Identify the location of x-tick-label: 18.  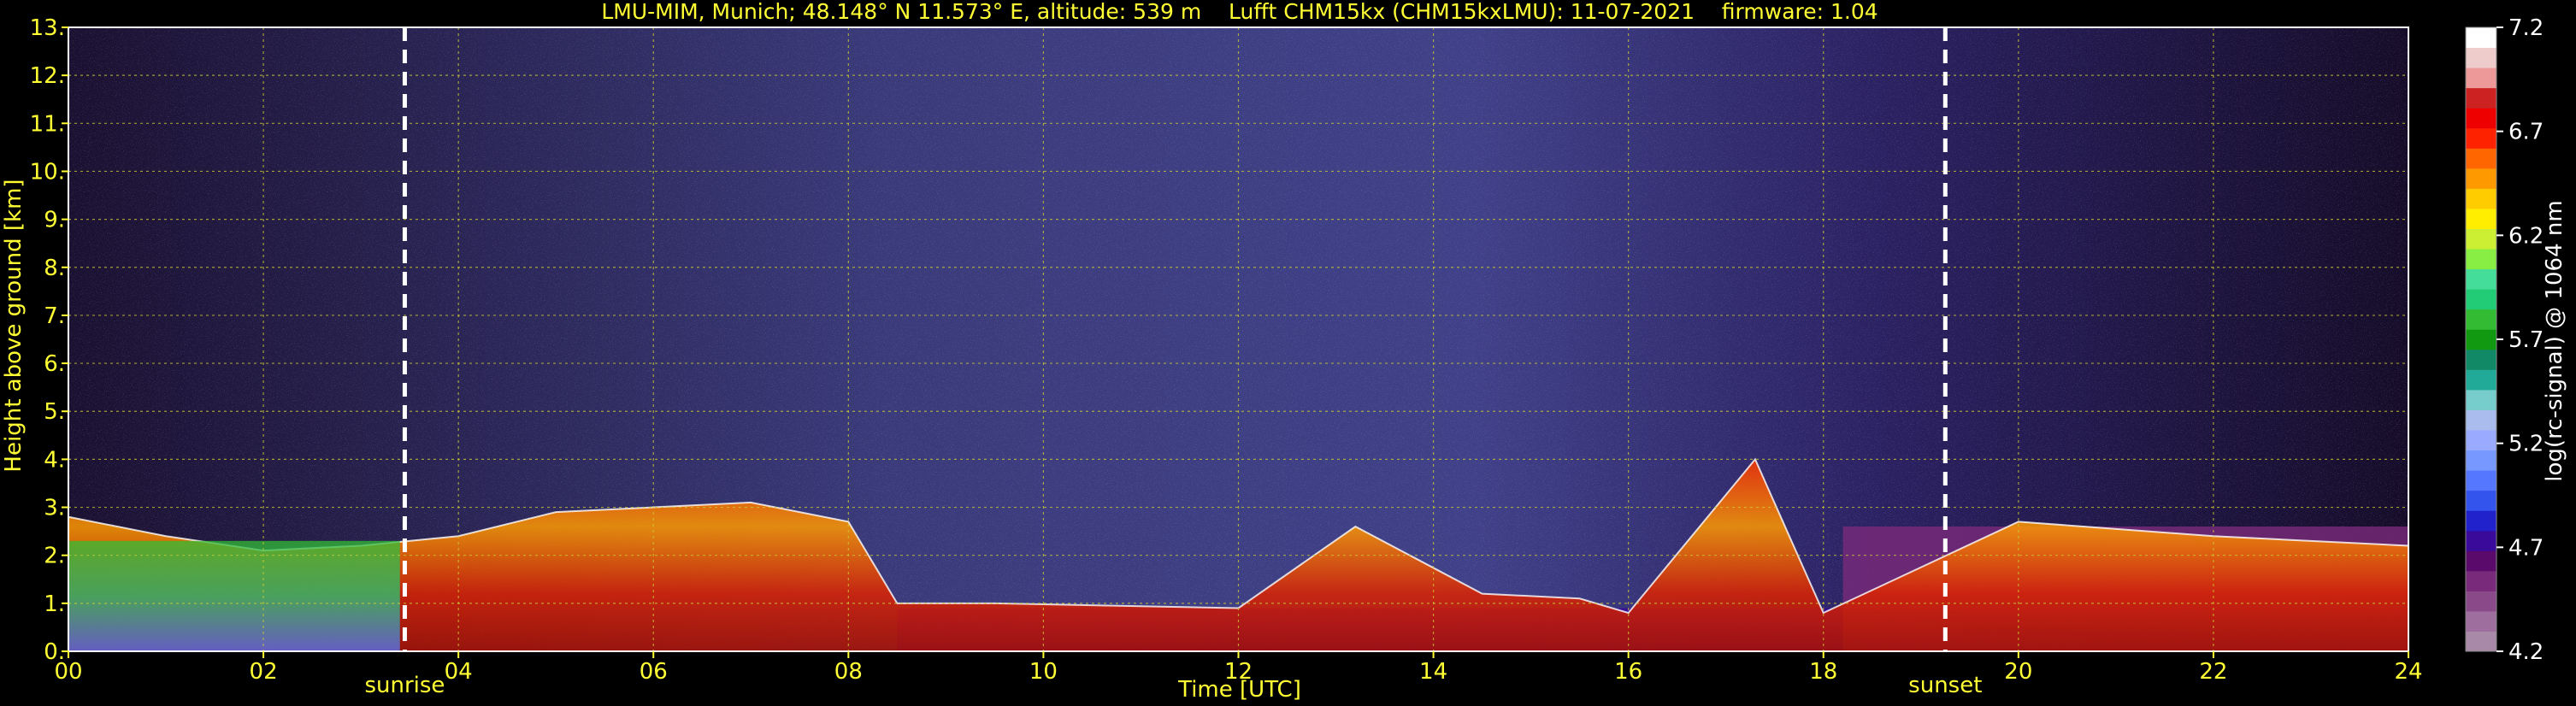
(1823, 672).